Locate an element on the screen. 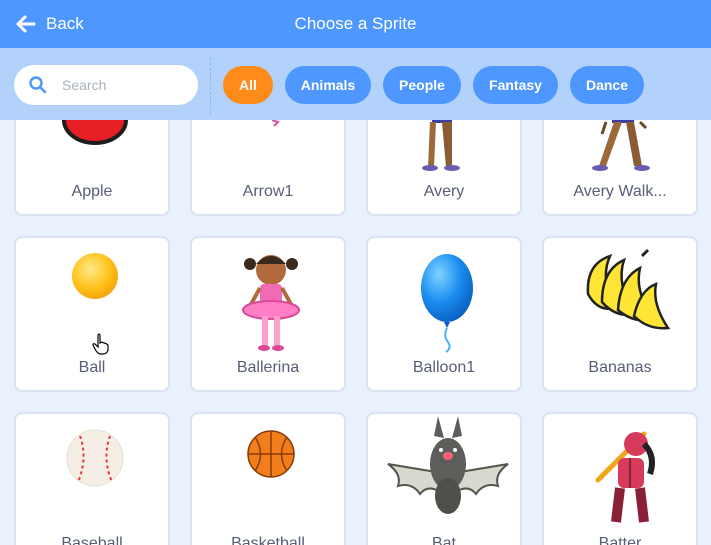 The width and height of the screenshot is (711, 545). sprite-card-apple: Apple is located at coordinates (92, 168).